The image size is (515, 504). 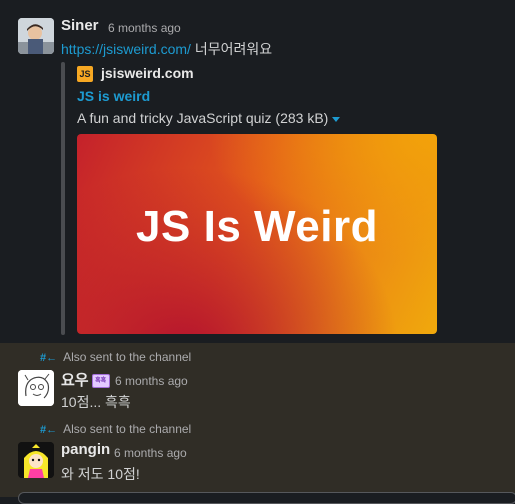 I want to click on avatar-pangin, so click(x=36, y=460).